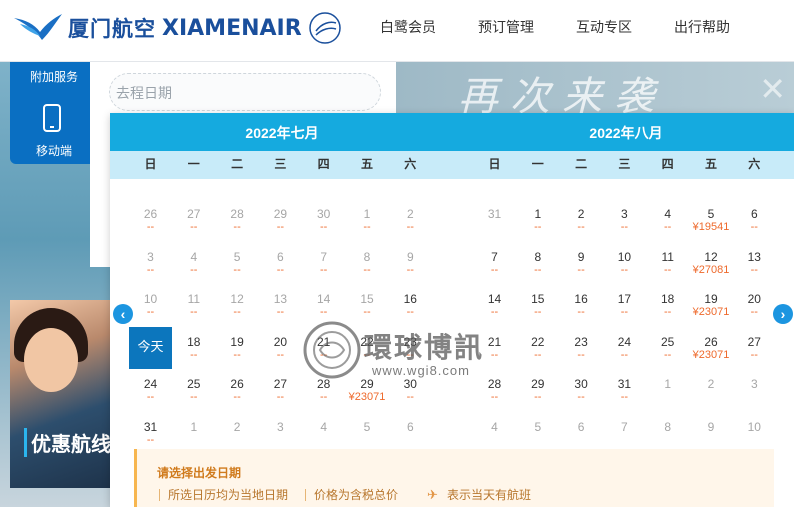 This screenshot has height=507, width=794. Describe the element at coordinates (150, 384) in the screenshot. I see `day-number: 24` at that location.